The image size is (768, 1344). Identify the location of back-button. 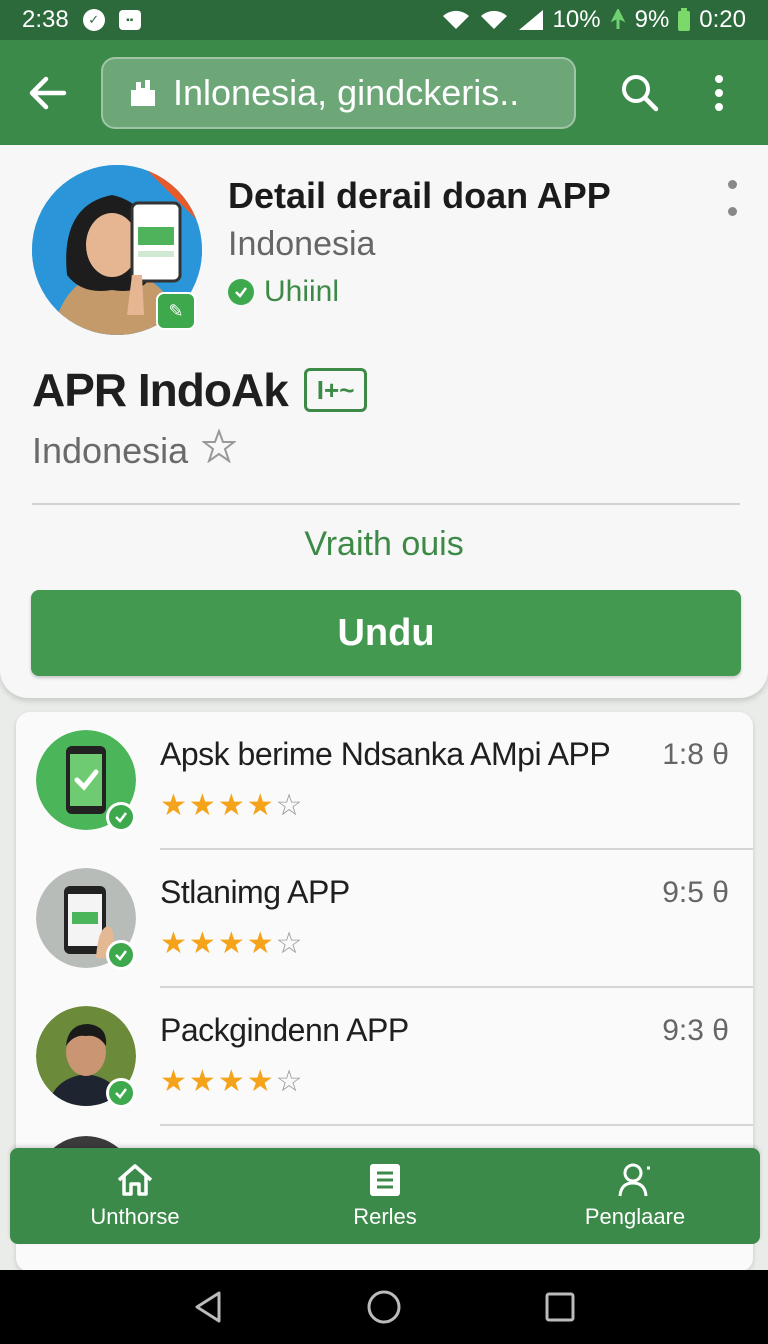
(47, 93).